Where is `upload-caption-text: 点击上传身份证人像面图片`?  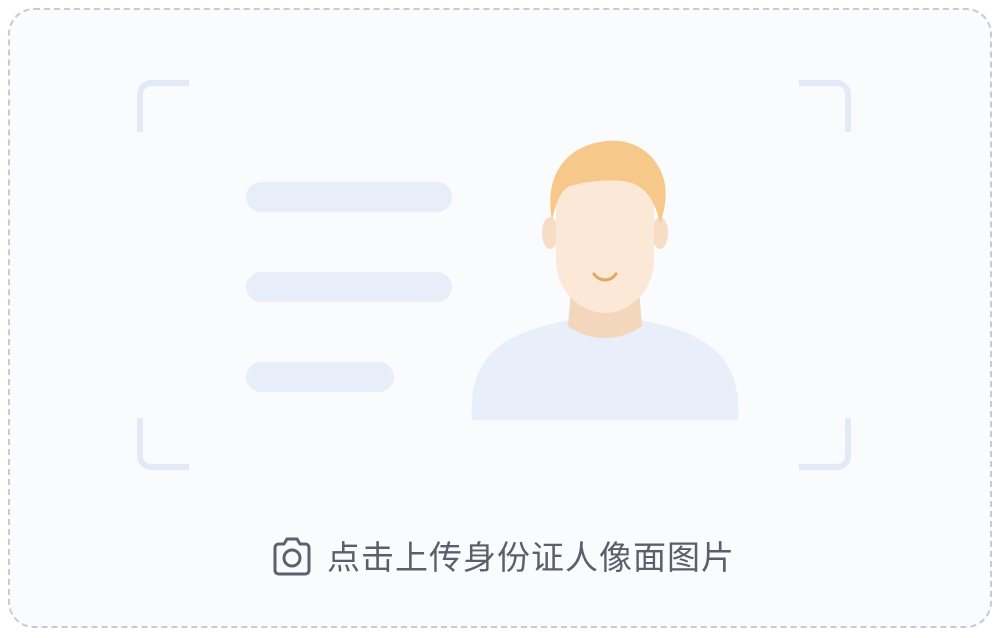 upload-caption-text: 点击上传身份证人像面图片 is located at coordinates (531, 557).